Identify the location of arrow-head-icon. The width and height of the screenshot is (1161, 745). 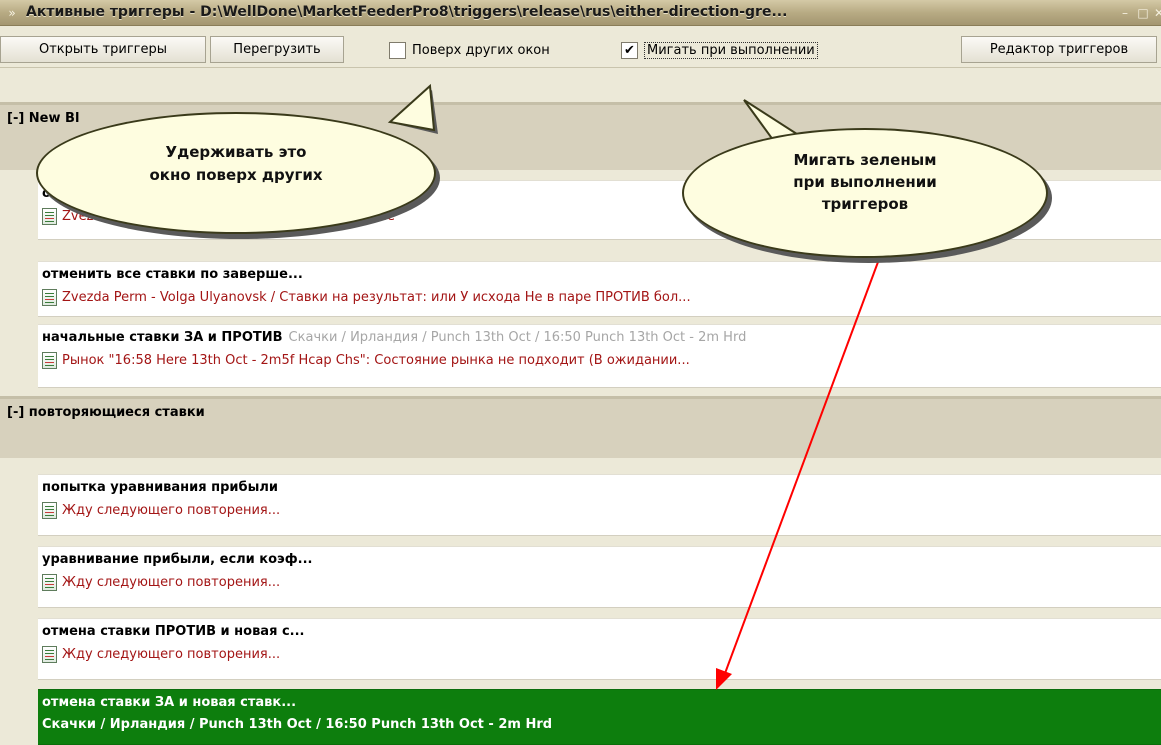
(724, 679).